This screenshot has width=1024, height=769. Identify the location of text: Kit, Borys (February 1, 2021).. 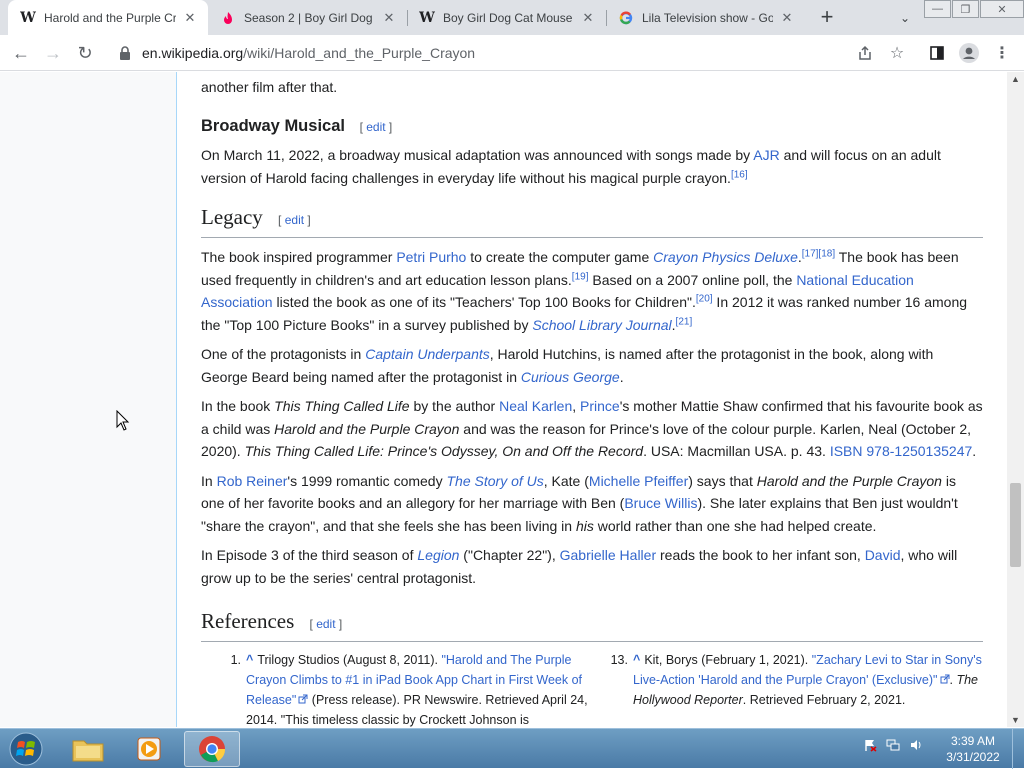
(728, 660).